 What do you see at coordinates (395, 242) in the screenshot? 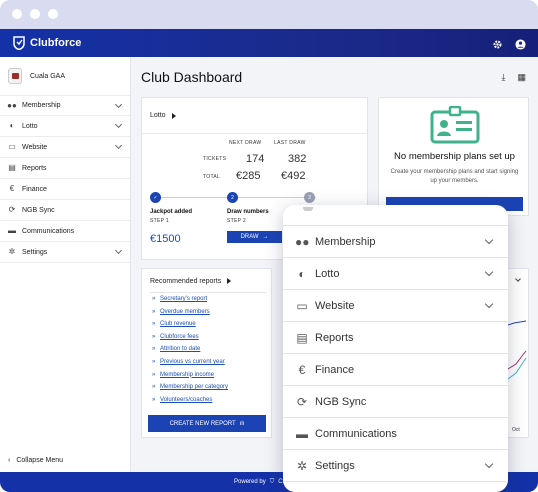
I see `menu-item-membership: ●● Membership` at bounding box center [395, 242].